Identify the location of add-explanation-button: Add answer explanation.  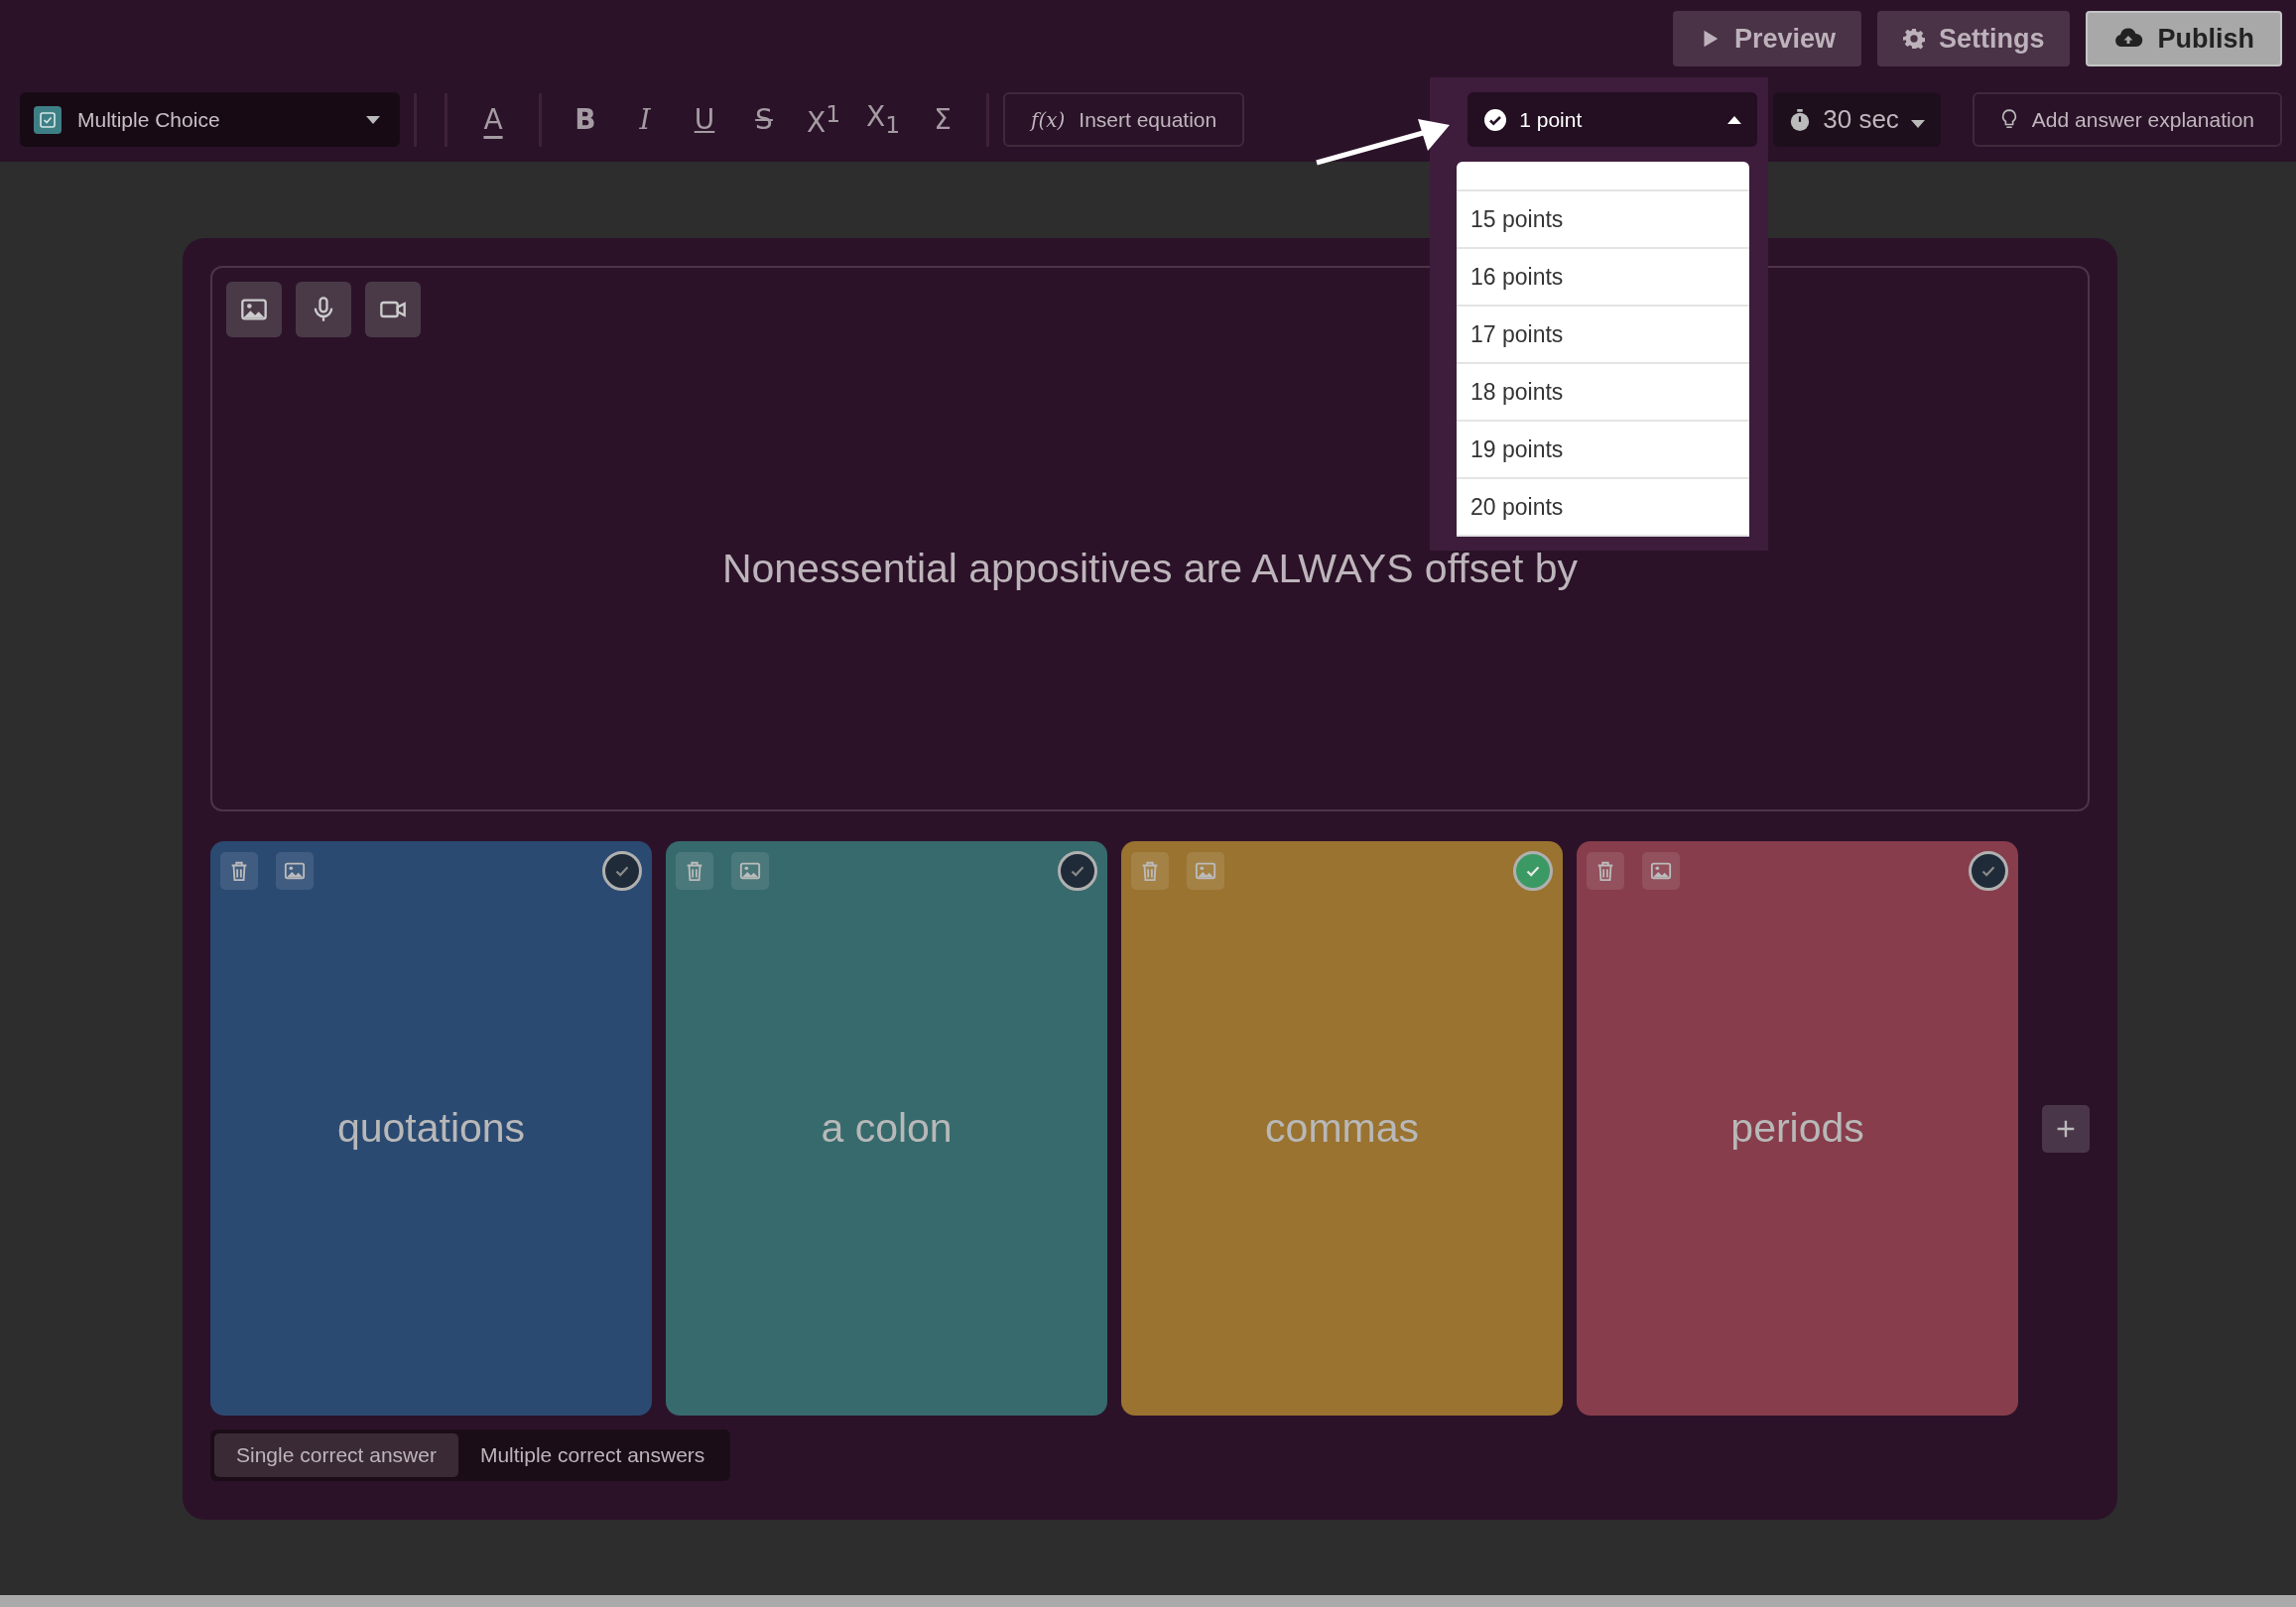
(2127, 119).